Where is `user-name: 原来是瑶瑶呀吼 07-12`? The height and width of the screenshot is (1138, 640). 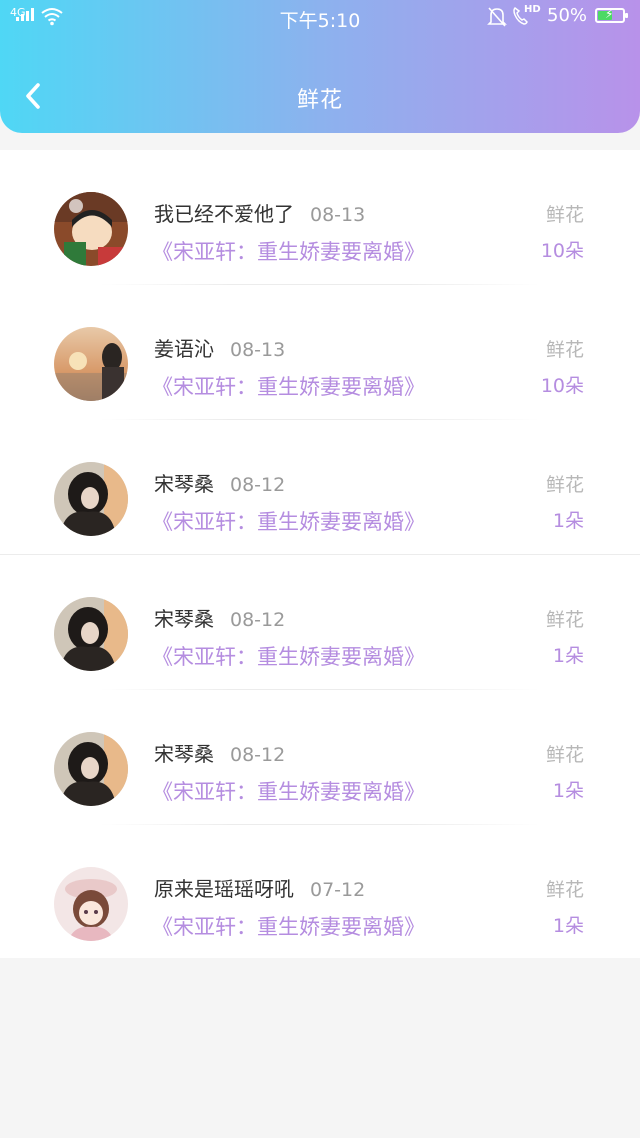
user-name: 原来是瑶瑶呀吼 07-12 is located at coordinates (260, 889).